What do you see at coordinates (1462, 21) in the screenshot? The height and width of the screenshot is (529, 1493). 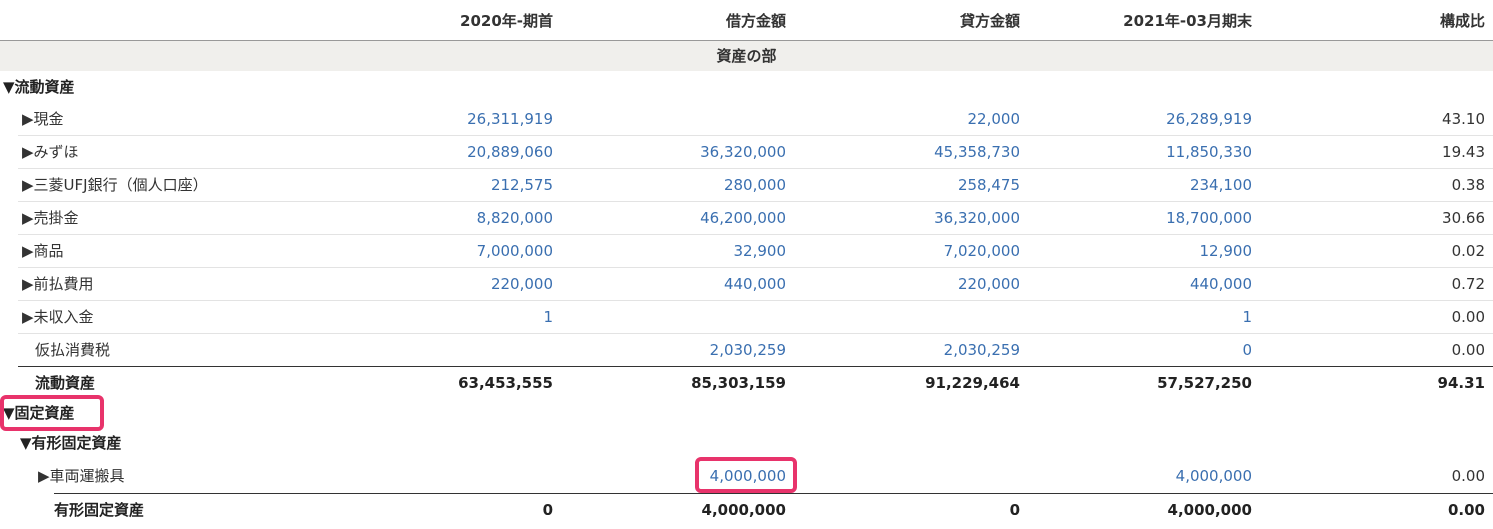 I see `col-ratio: 構成比` at bounding box center [1462, 21].